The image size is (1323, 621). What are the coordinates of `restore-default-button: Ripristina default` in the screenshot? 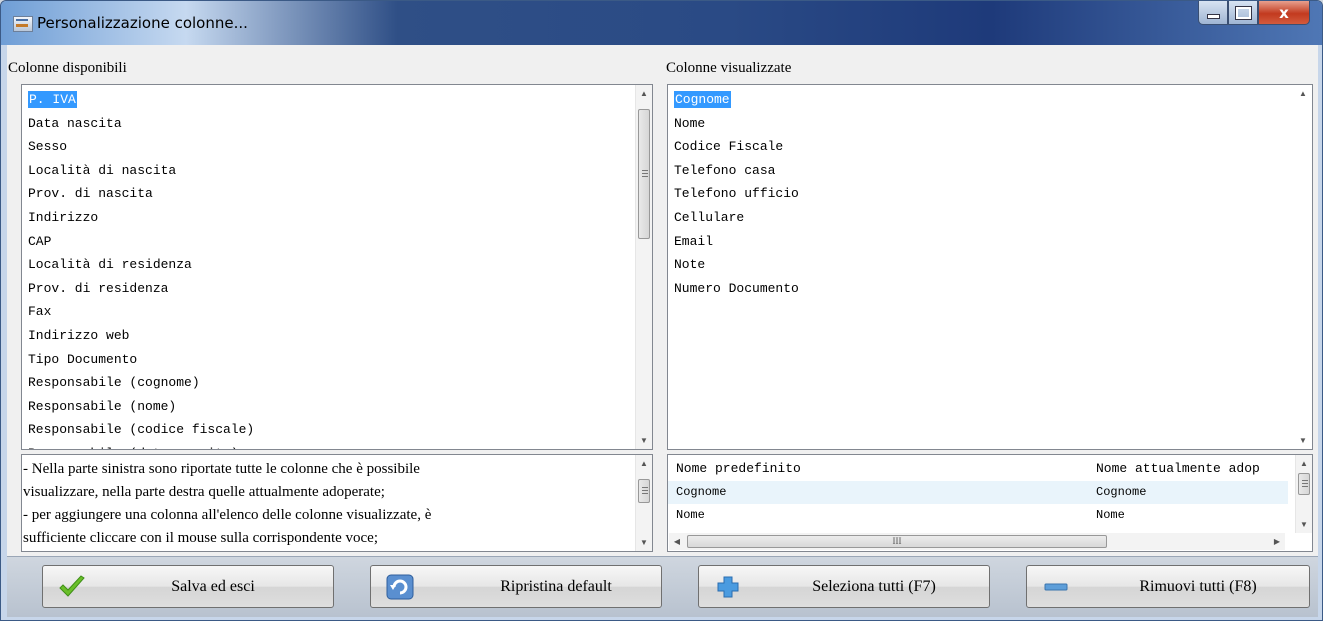 It's located at (516, 586).